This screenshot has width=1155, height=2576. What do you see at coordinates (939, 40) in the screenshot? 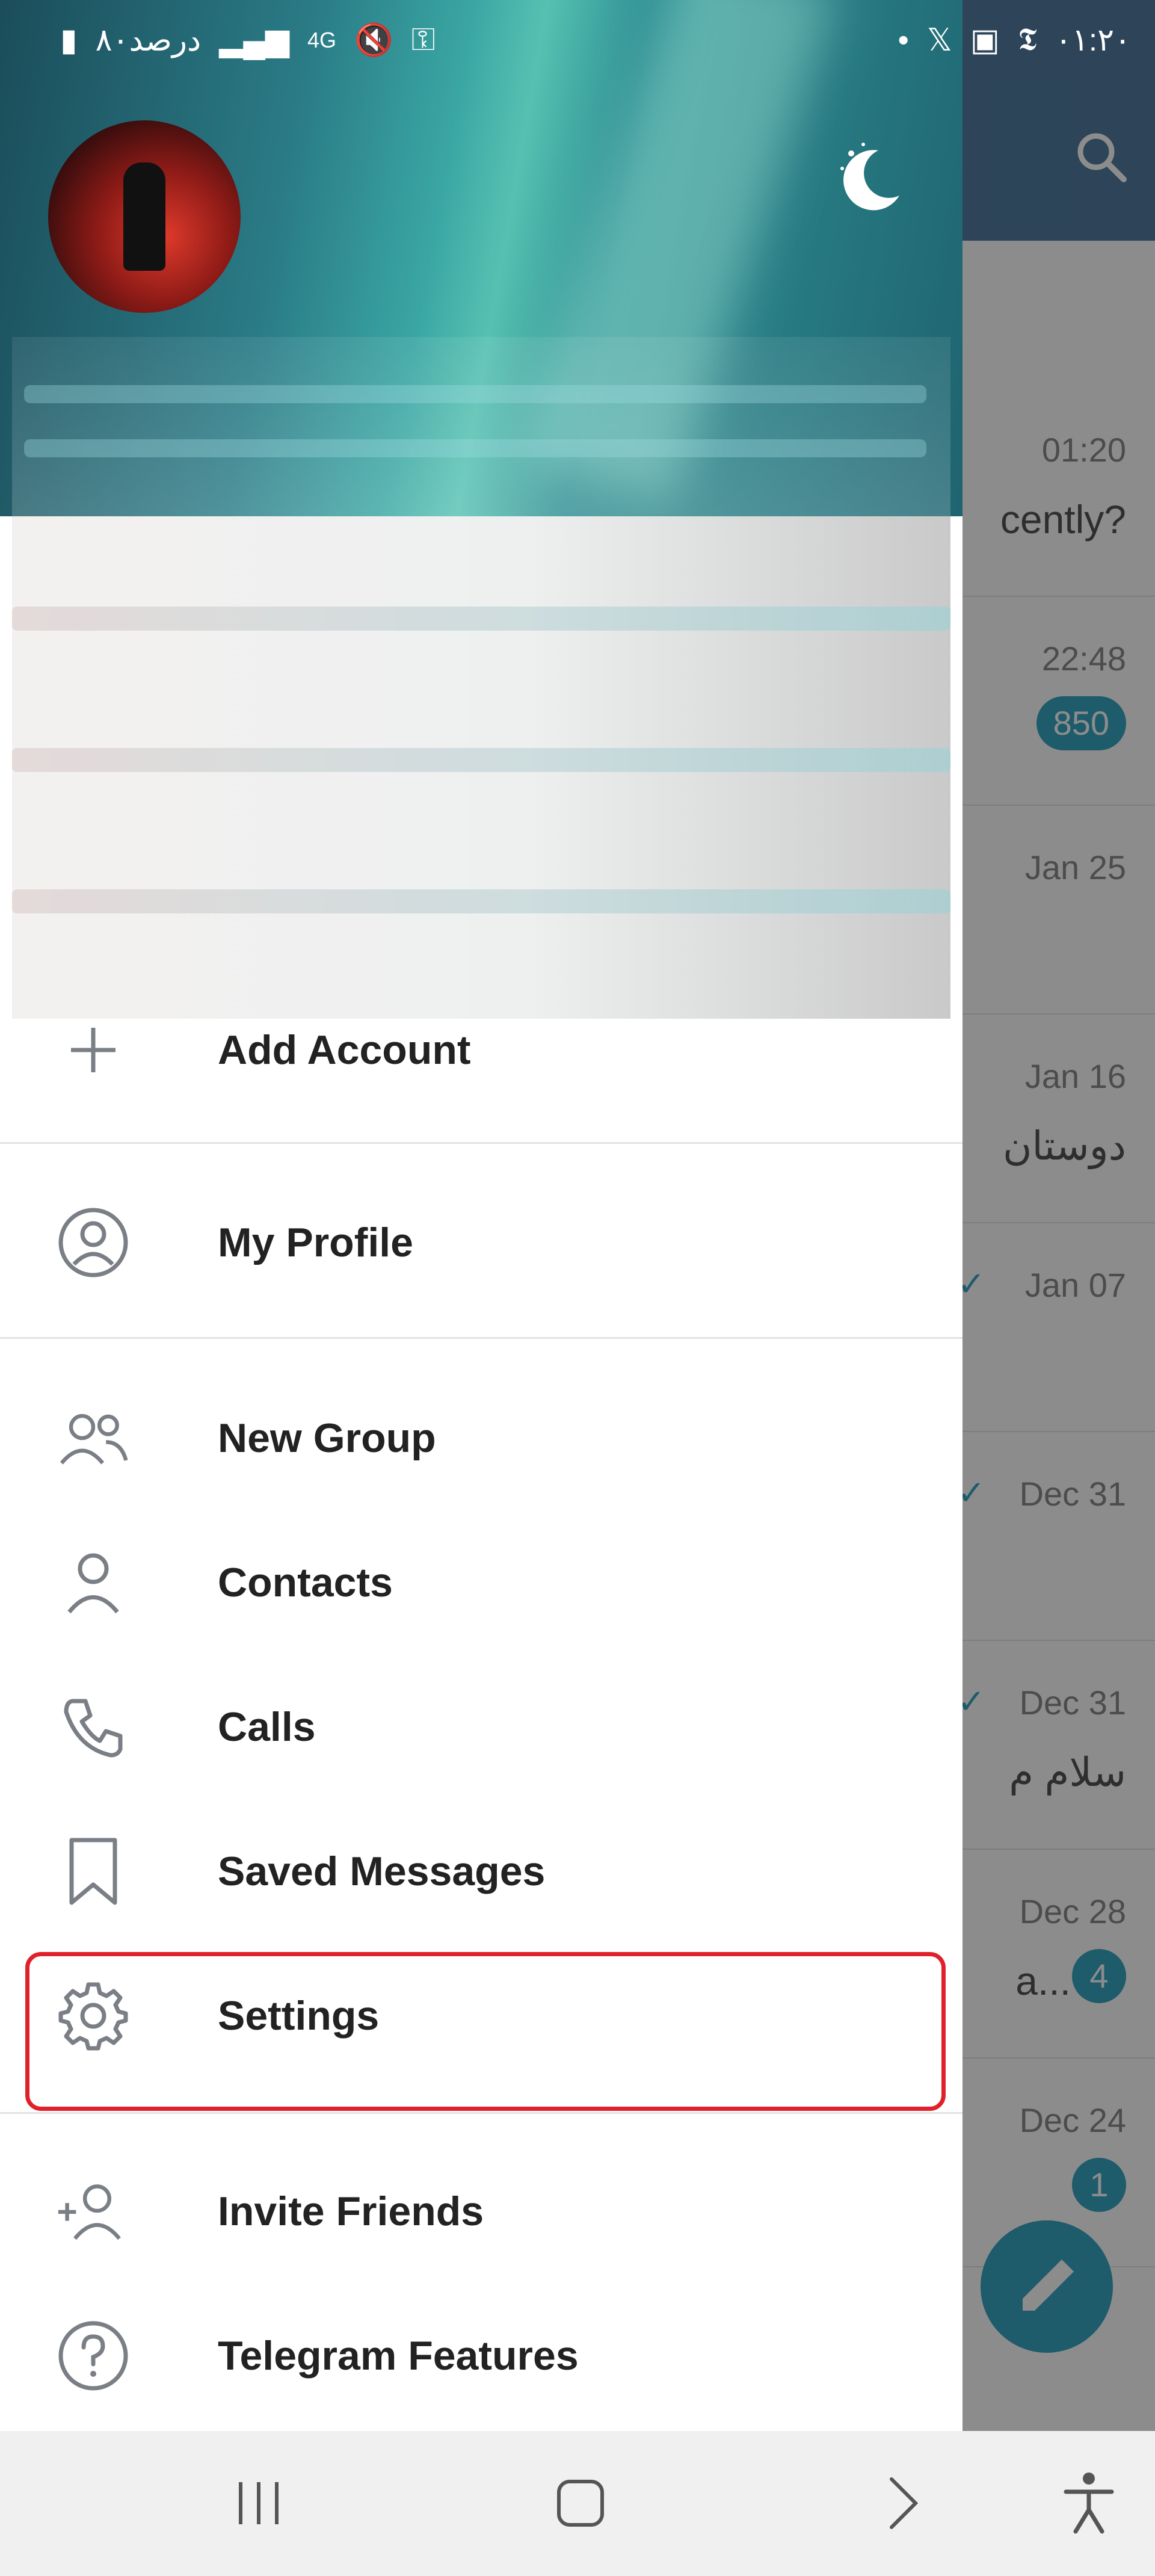
I see `x-app-icon: 𝕏` at bounding box center [939, 40].